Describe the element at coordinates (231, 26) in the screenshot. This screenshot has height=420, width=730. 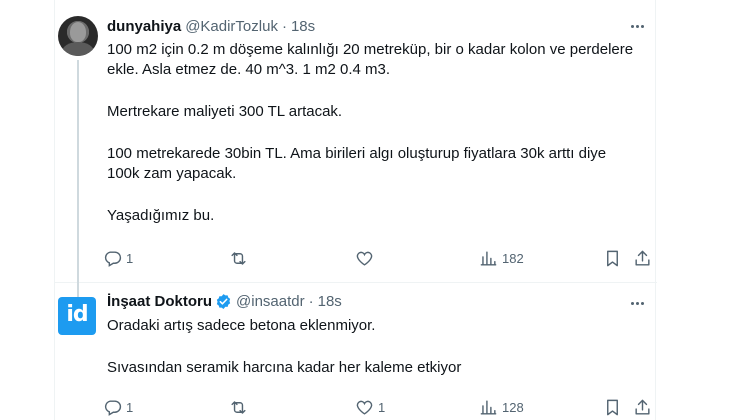
I see `author-handle: @KadirTozluk` at that location.